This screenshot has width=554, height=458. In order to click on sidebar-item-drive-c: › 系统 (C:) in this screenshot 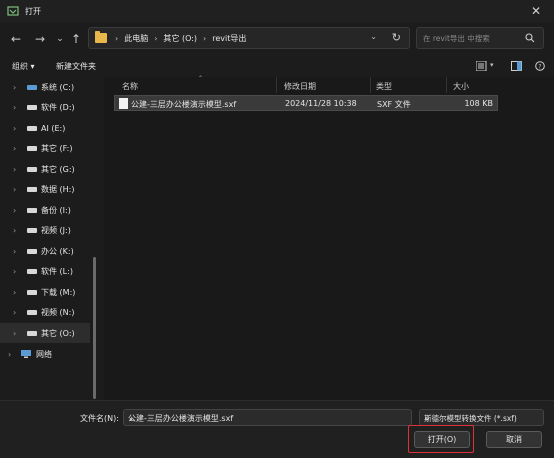, I will do `click(45, 87)`.